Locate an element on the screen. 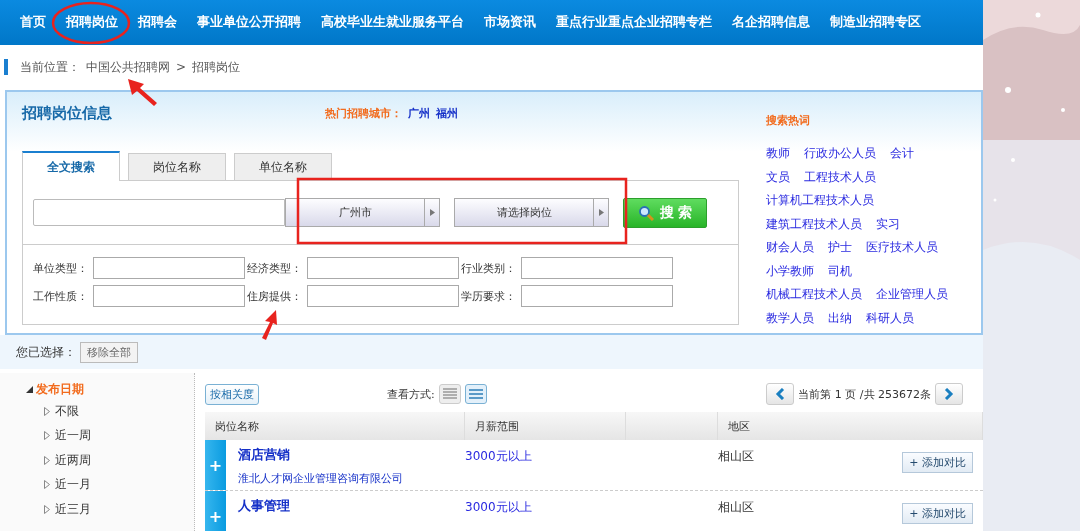  keyword-link: 计算机工程技术人员 is located at coordinates (820, 201).